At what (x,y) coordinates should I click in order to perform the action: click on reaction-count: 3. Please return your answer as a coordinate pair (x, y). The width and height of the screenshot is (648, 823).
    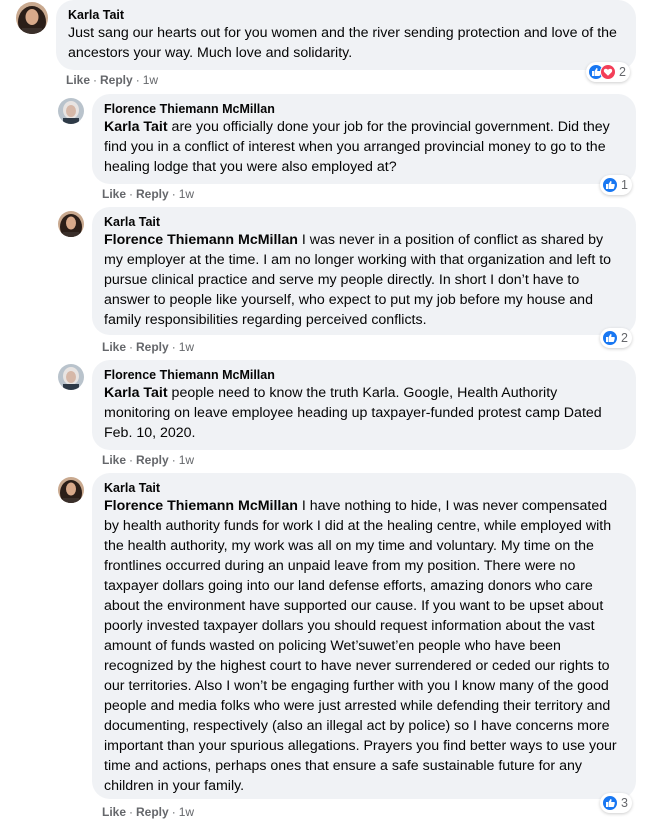
    Looking at the image, I should click on (624, 803).